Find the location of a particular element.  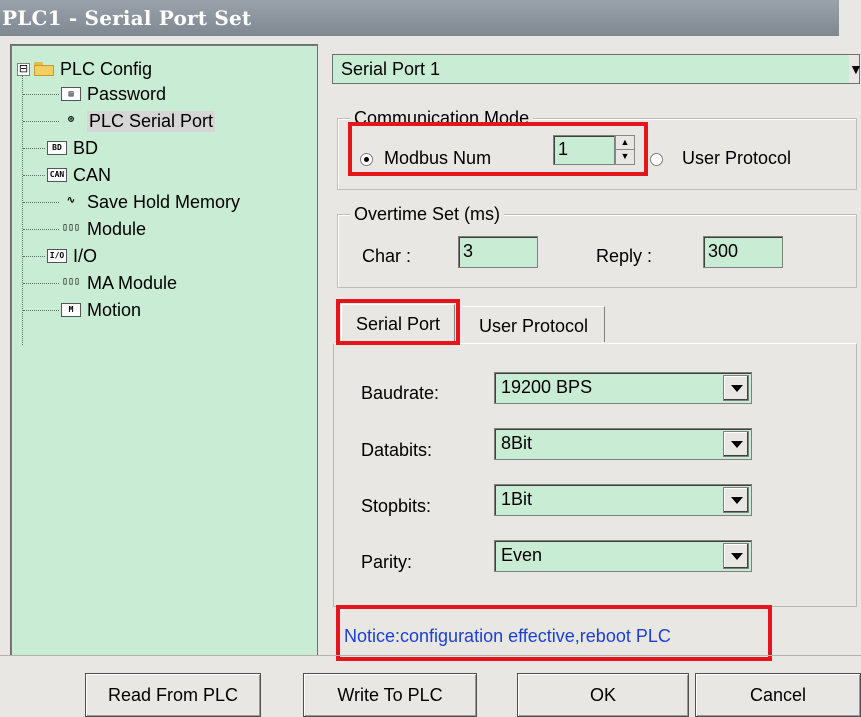

io-icon: I/O is located at coordinates (57, 256).